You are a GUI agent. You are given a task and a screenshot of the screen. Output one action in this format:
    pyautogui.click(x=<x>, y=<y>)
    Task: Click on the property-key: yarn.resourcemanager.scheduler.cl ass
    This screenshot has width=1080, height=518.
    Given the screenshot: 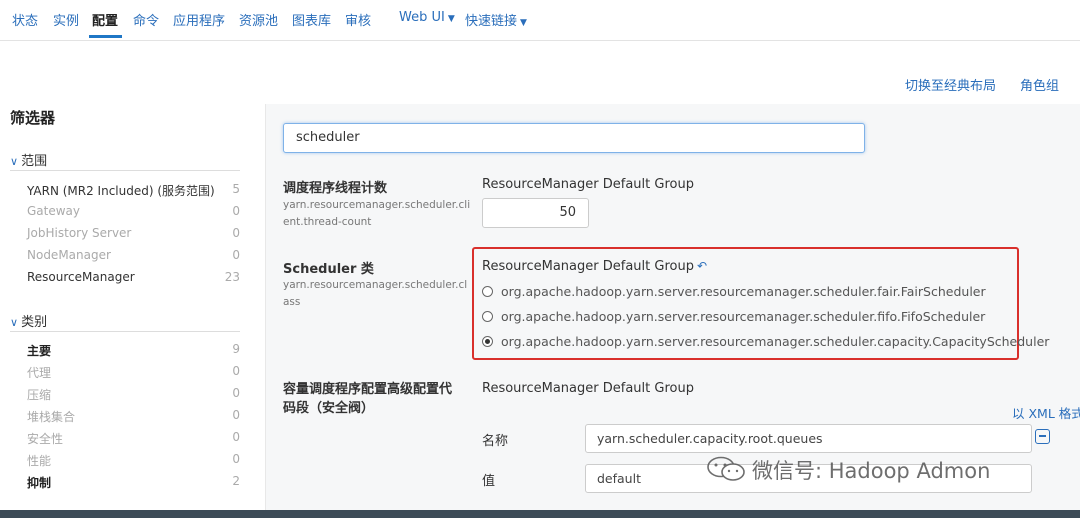 What is the action you would take?
    pyautogui.click(x=375, y=294)
    